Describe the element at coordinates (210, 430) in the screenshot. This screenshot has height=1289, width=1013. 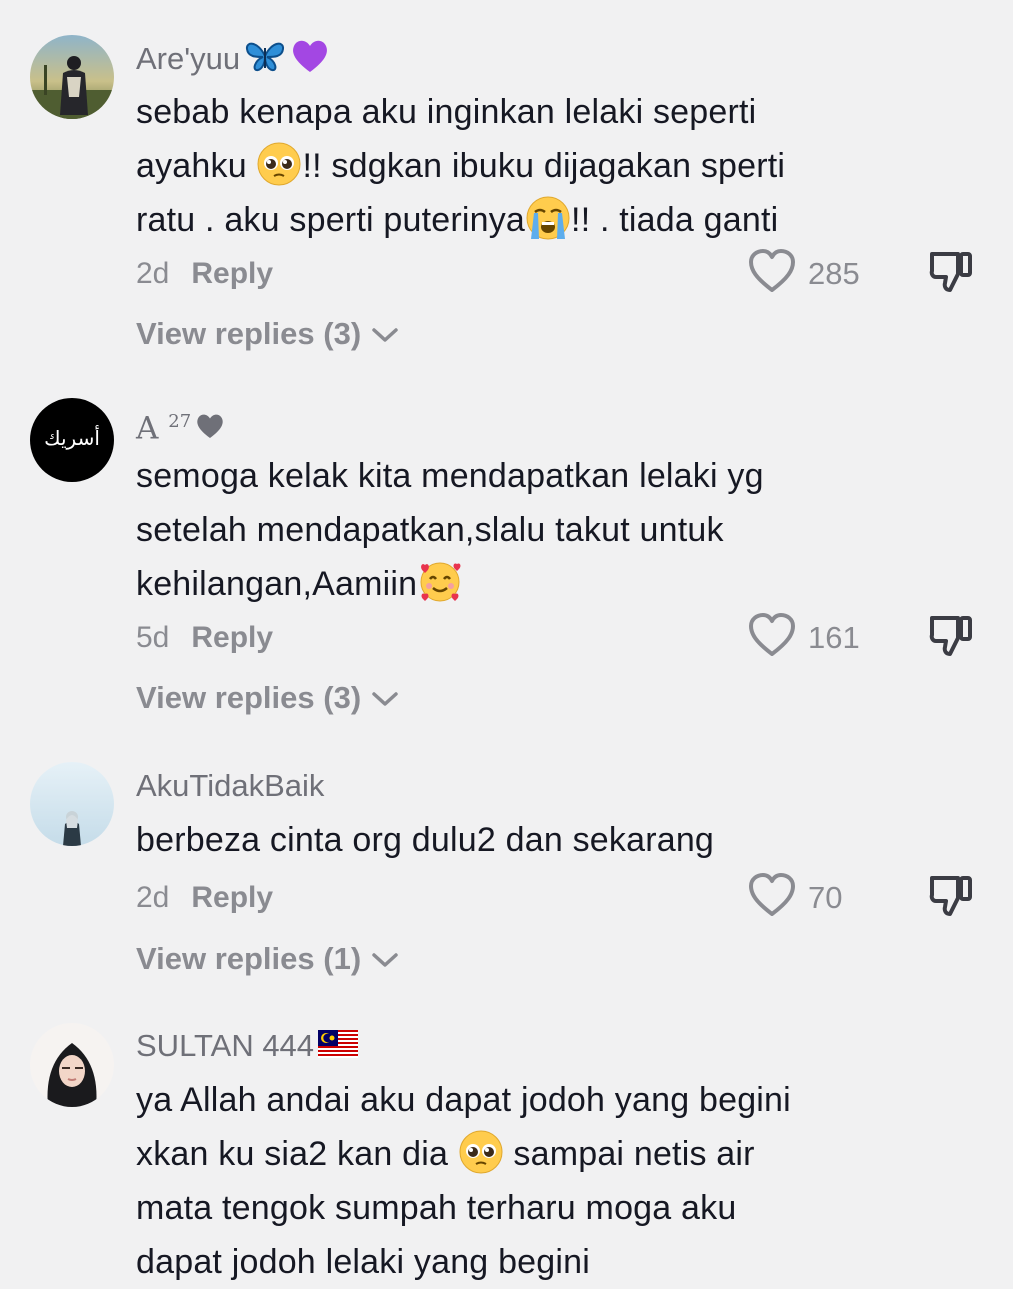
I see `grey-heart-emoji-icon` at that location.